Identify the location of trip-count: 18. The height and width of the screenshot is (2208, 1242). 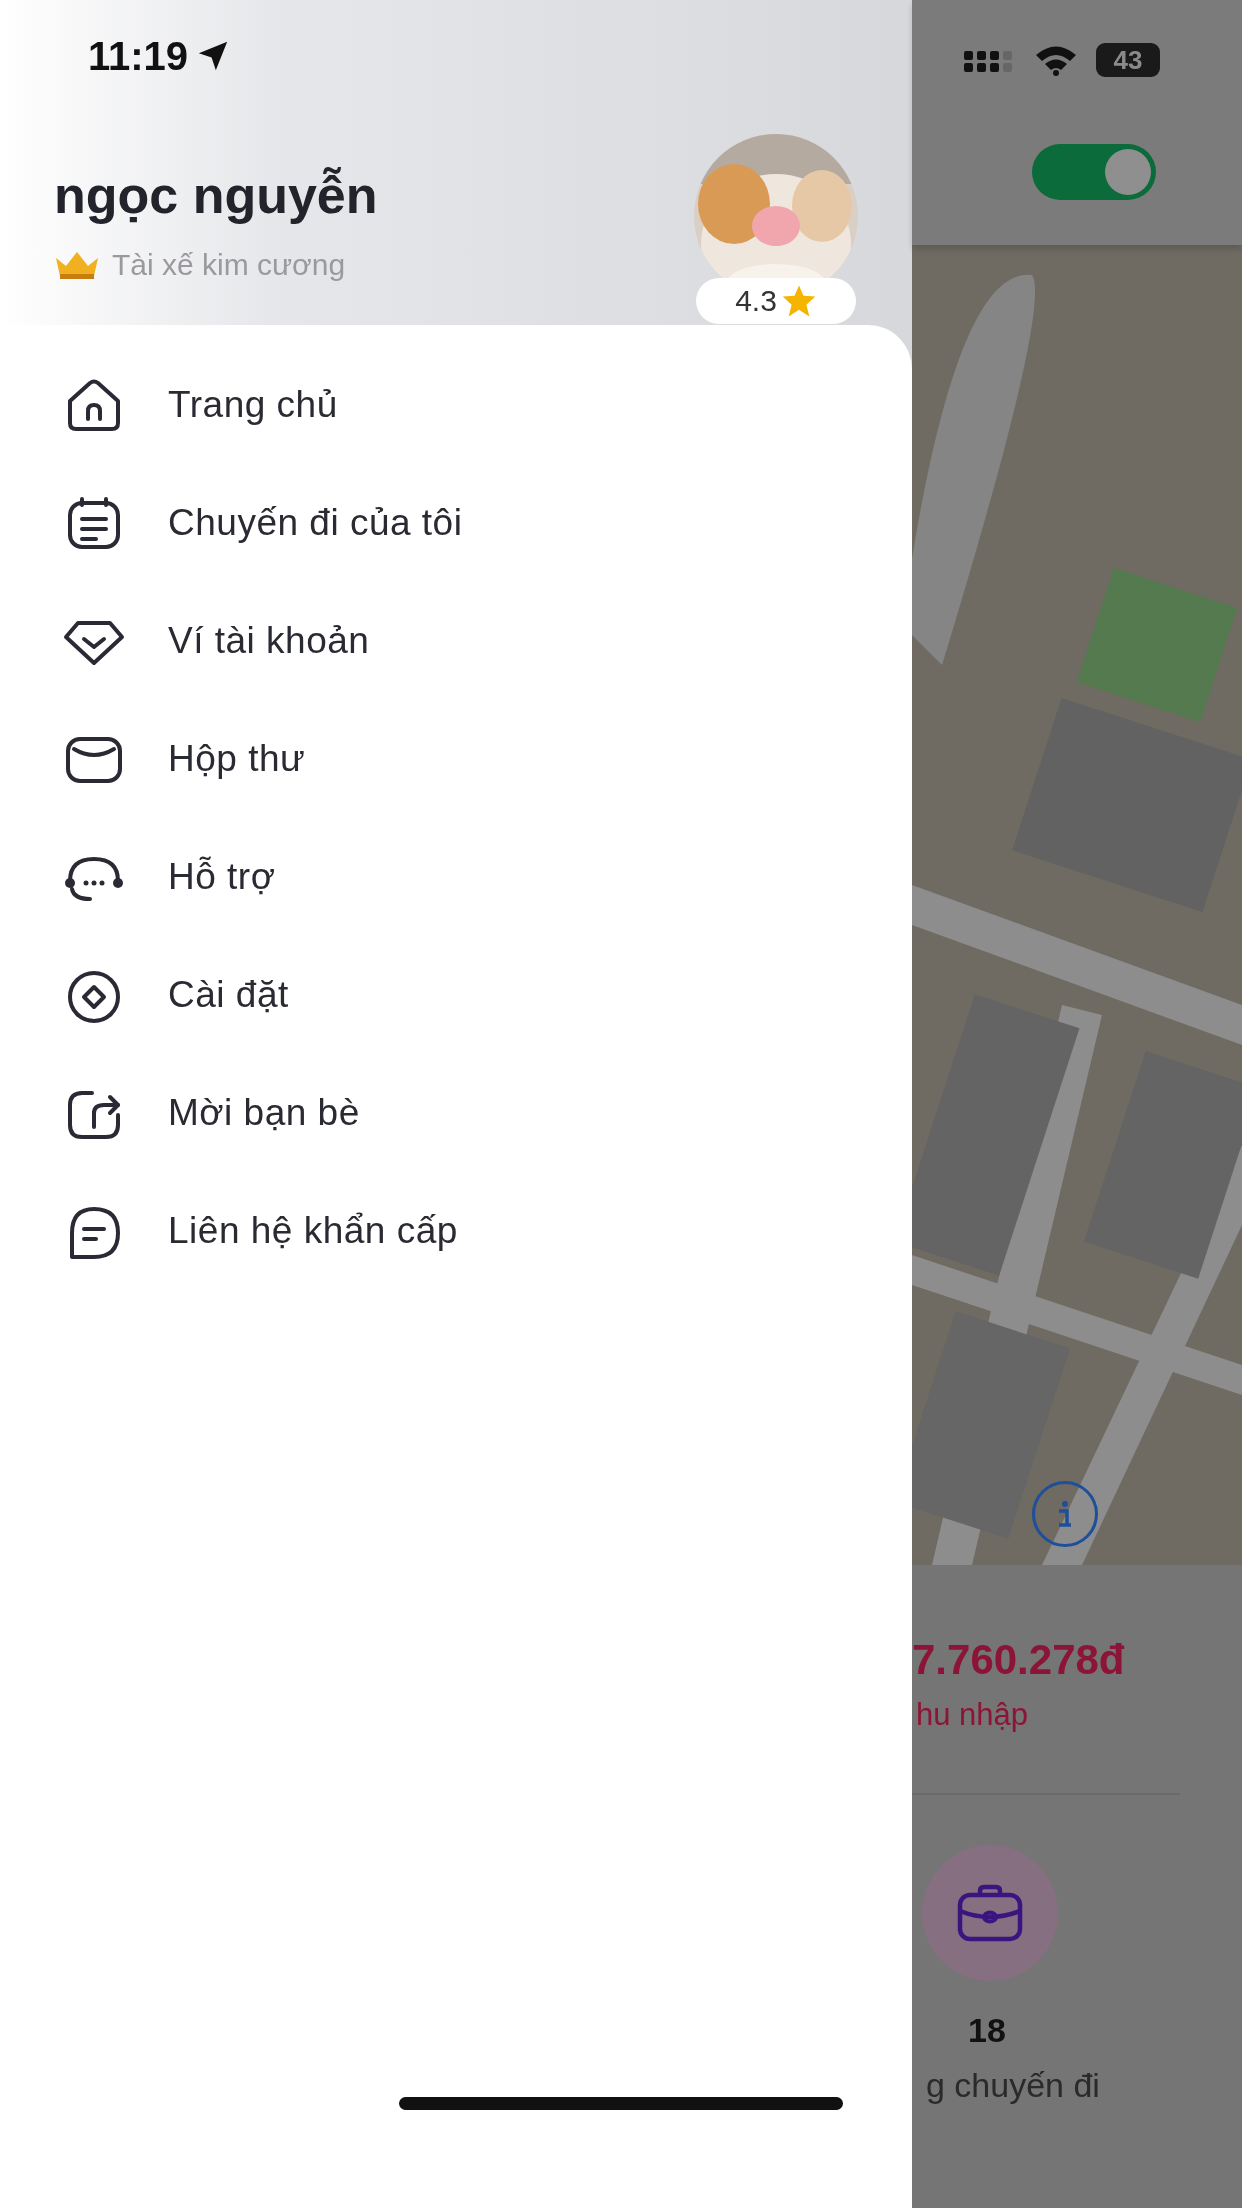
(987, 2031).